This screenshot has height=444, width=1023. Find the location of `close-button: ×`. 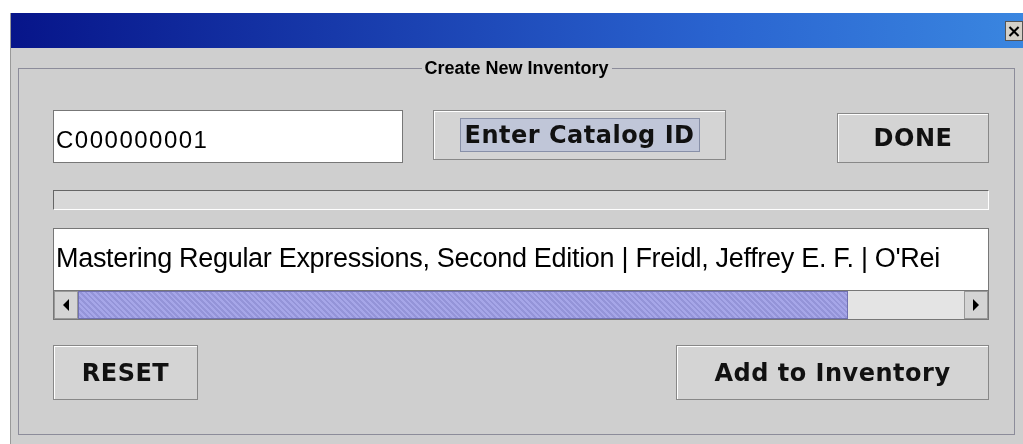

close-button: × is located at coordinates (1014, 30).